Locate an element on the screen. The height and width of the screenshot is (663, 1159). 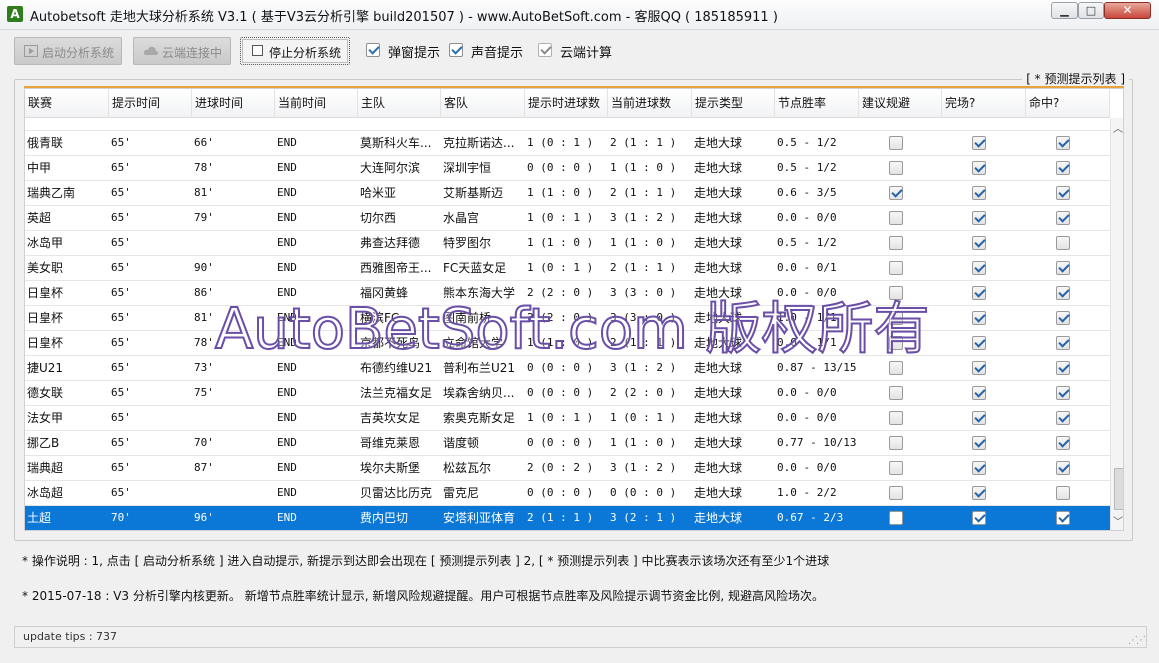
column-header: 当前时间 is located at coordinates (316, 103).